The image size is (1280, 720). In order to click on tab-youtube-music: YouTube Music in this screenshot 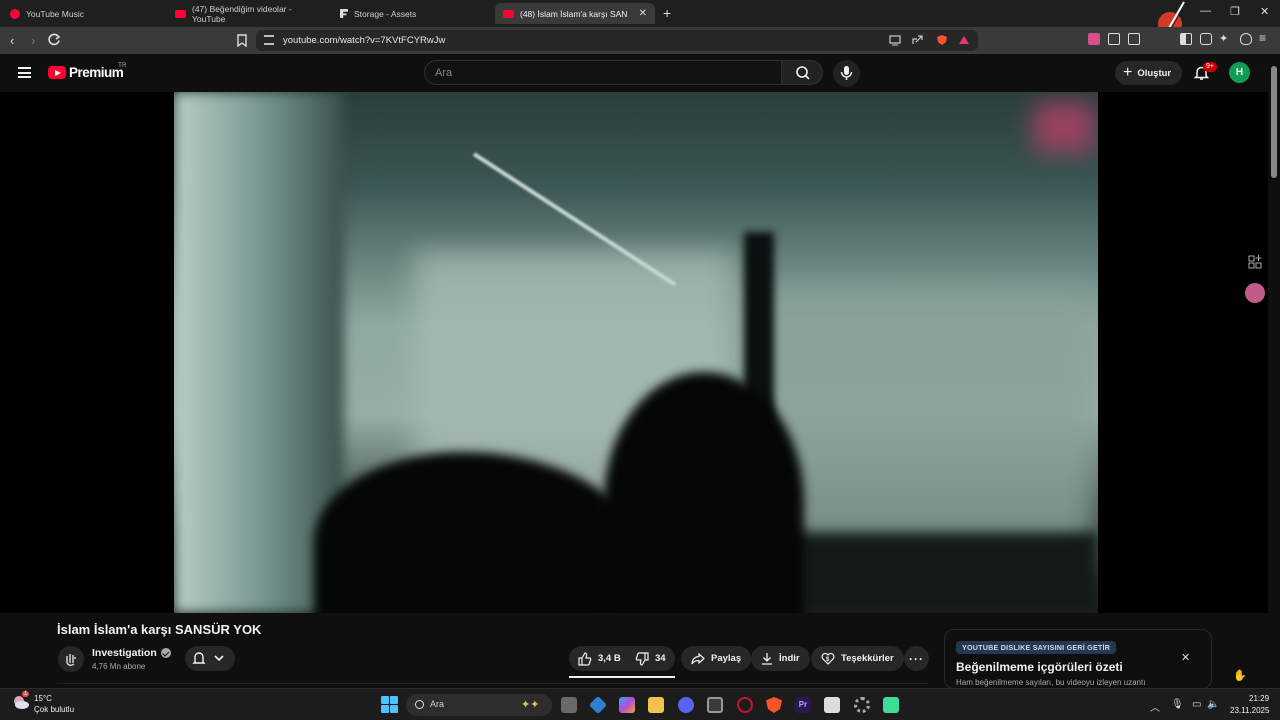, I will do `click(84, 13)`.